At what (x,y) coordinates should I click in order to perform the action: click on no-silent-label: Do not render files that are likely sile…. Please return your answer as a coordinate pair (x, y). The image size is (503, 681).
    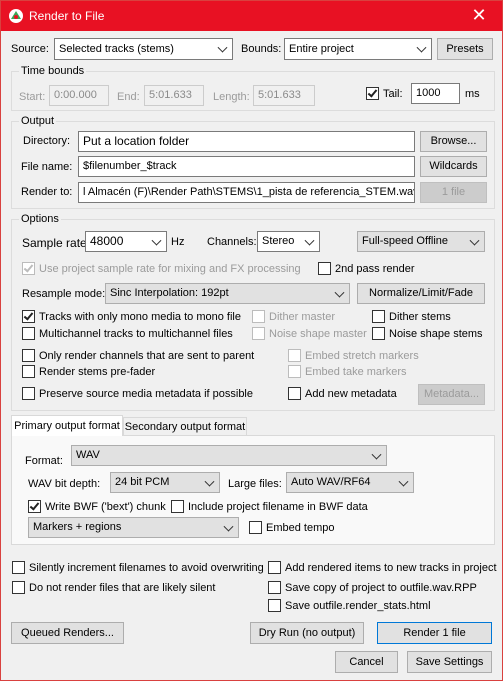
    Looking at the image, I should click on (122, 588).